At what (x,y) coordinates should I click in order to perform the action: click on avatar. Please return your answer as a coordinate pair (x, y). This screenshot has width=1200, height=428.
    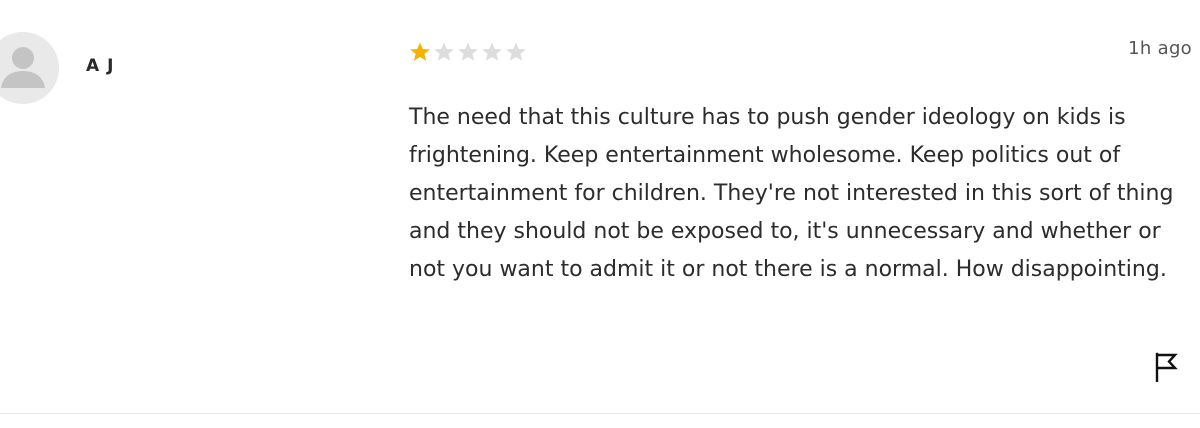
    Looking at the image, I should click on (29, 68).